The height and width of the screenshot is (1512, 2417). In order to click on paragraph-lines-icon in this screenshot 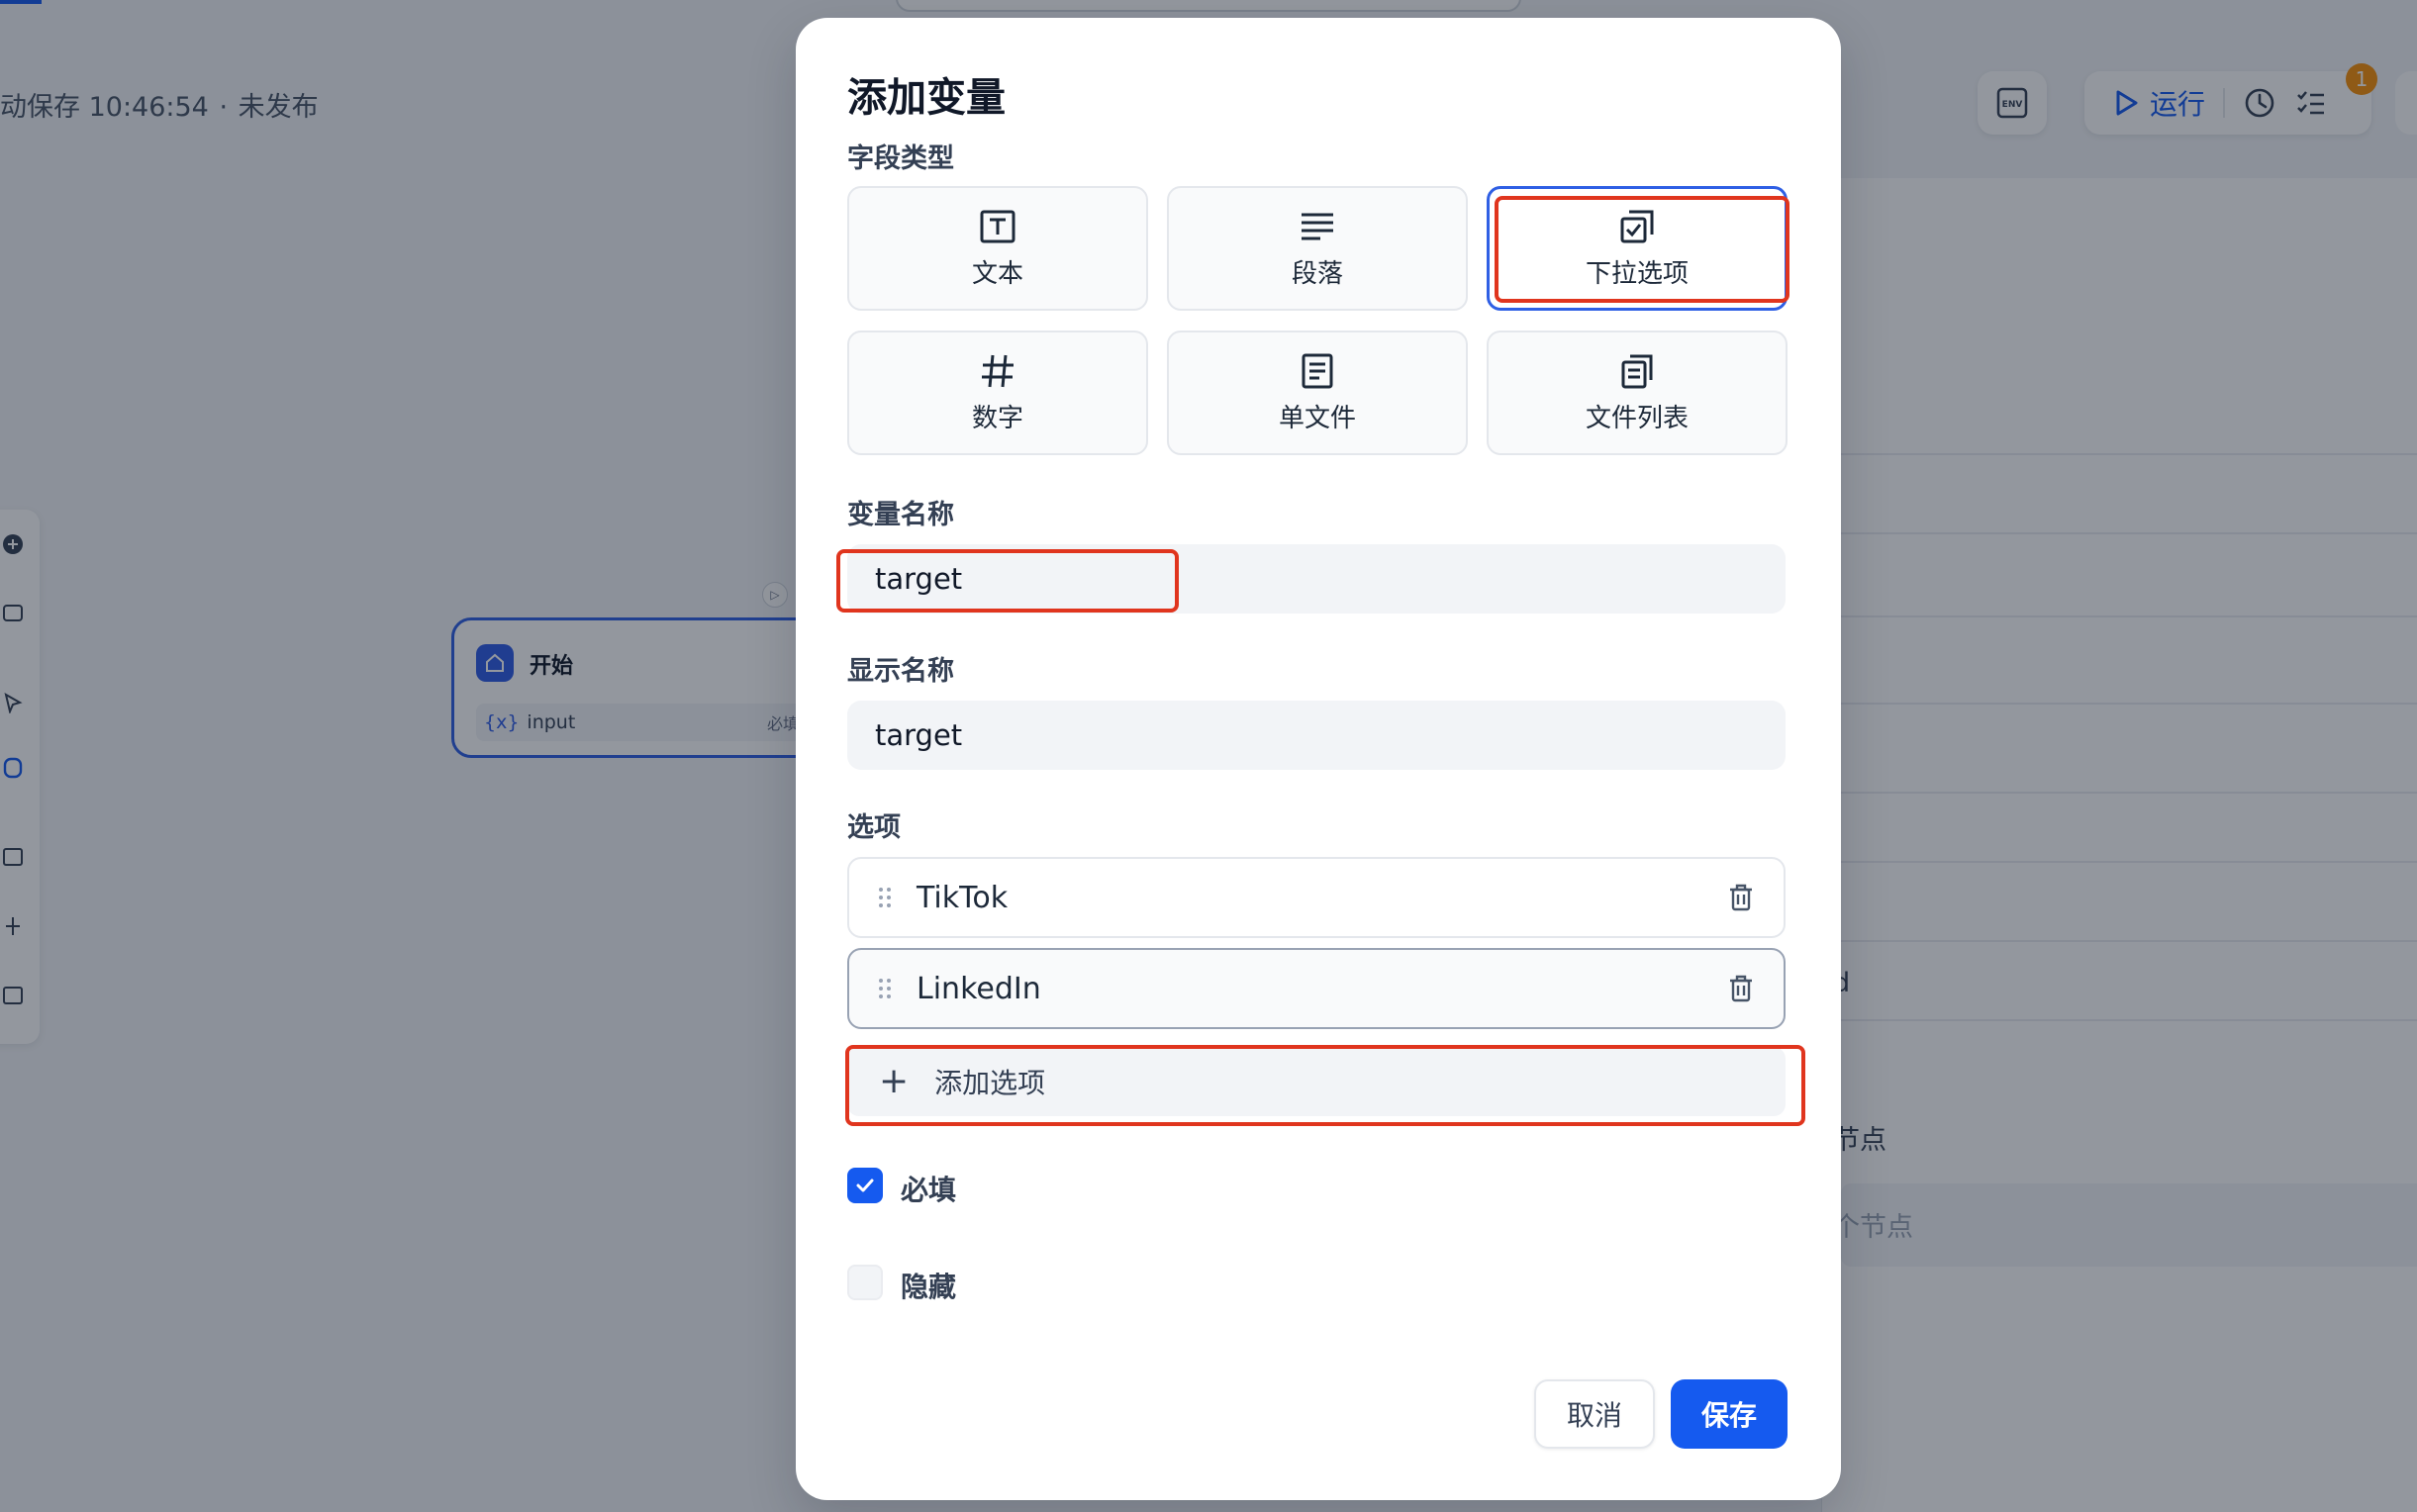, I will do `click(1317, 226)`.